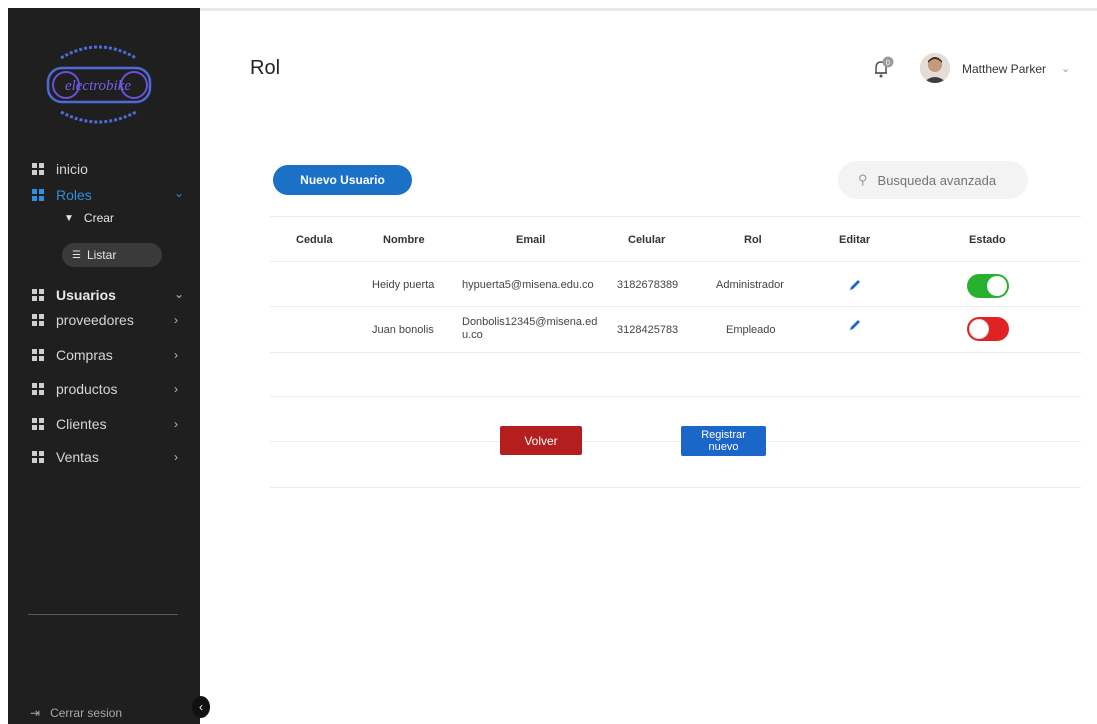 Image resolution: width=1097 pixels, height=724 pixels. I want to click on sidebar-subitem-crear: ▼ Crear, so click(89, 218).